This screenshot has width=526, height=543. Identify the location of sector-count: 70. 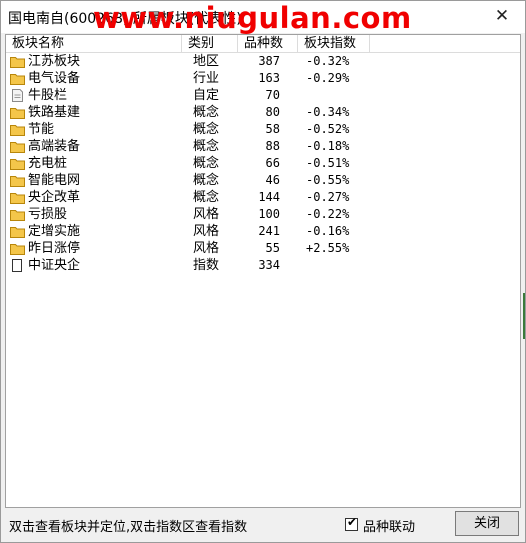
(272, 95).